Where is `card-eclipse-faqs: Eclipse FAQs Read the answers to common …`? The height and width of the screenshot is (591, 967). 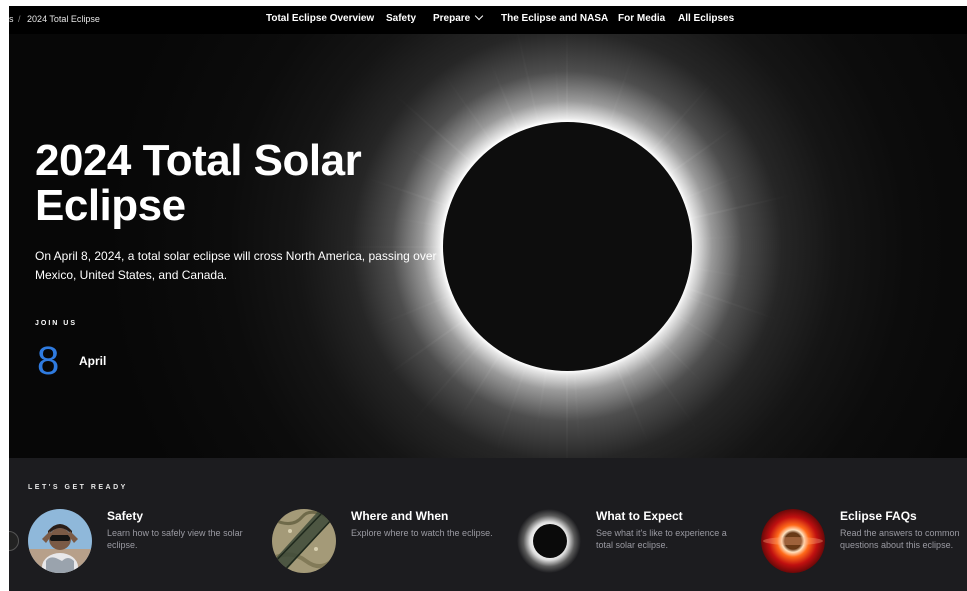
card-eclipse-faqs: Eclipse FAQs Read the answers to common … is located at coordinates (864, 542).